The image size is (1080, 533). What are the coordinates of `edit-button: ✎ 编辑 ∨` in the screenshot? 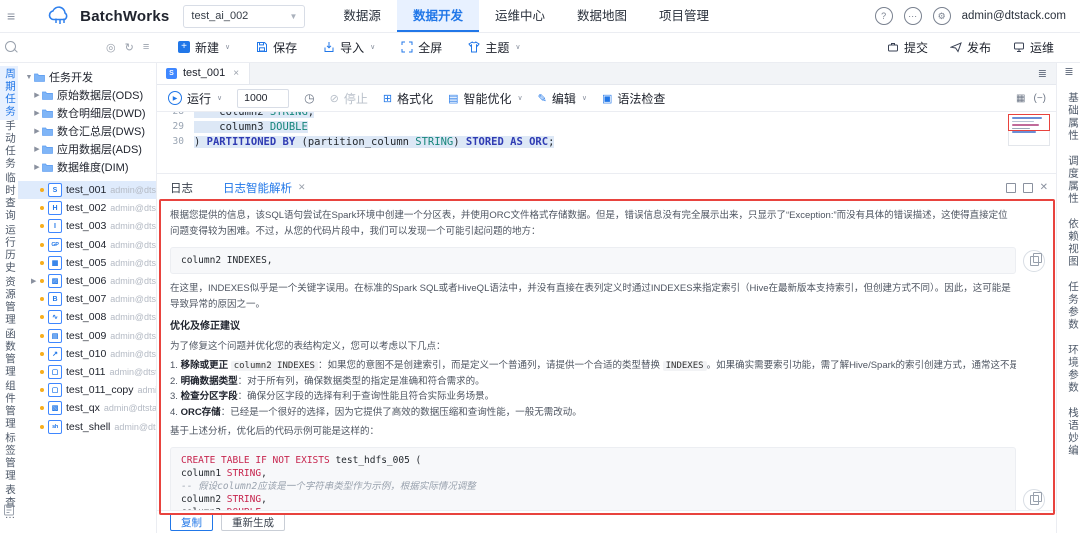 It's located at (562, 98).